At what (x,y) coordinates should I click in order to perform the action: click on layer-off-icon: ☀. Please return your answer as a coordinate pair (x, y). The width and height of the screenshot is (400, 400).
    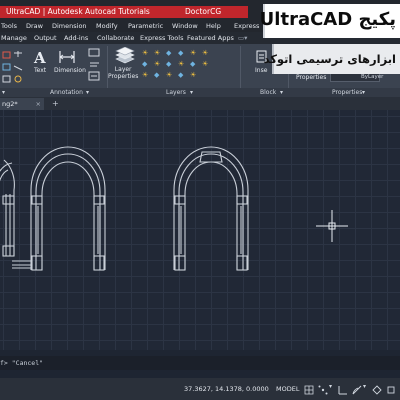
    Looking at the image, I should click on (145, 53).